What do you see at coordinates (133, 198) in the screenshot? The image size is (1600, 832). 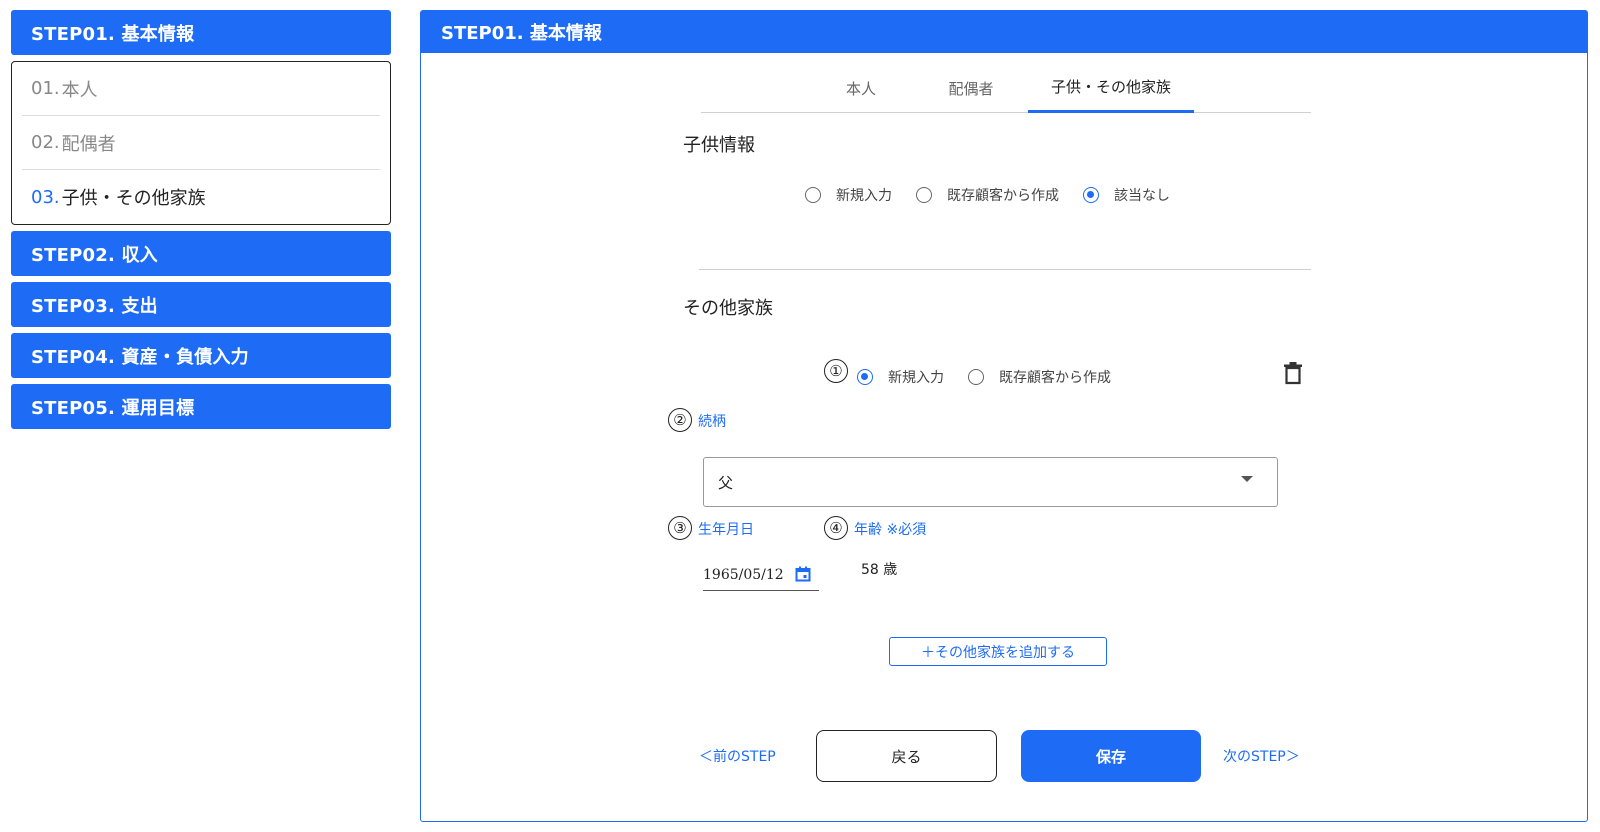 I see `substep-label: 子供・その他家族` at bounding box center [133, 198].